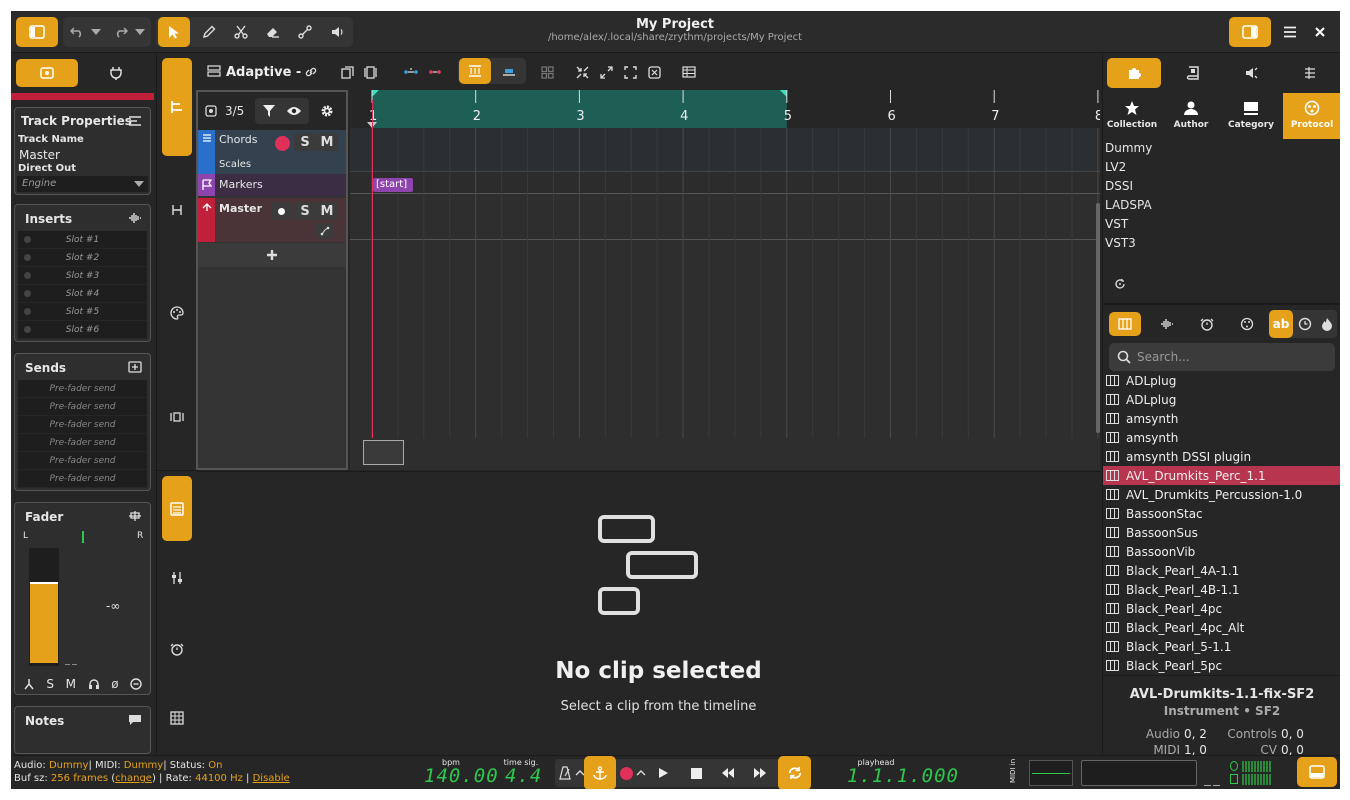  Describe the element at coordinates (94, 684) in the screenshot. I see `headphones-icon` at that location.